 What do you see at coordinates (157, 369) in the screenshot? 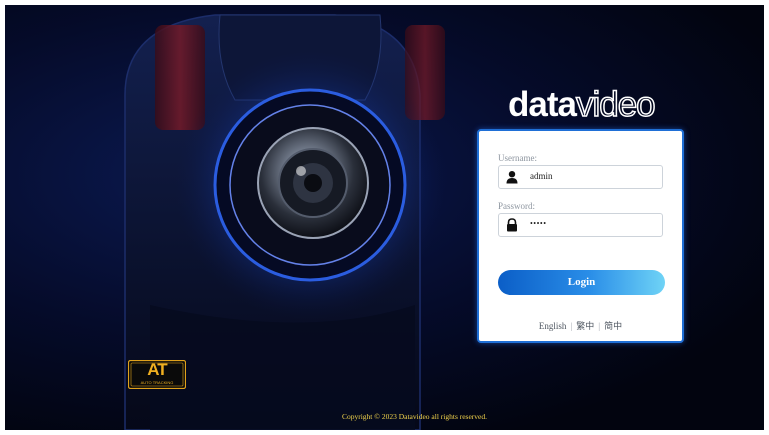
I see `auto-tracking-badge-label: AT` at bounding box center [157, 369].